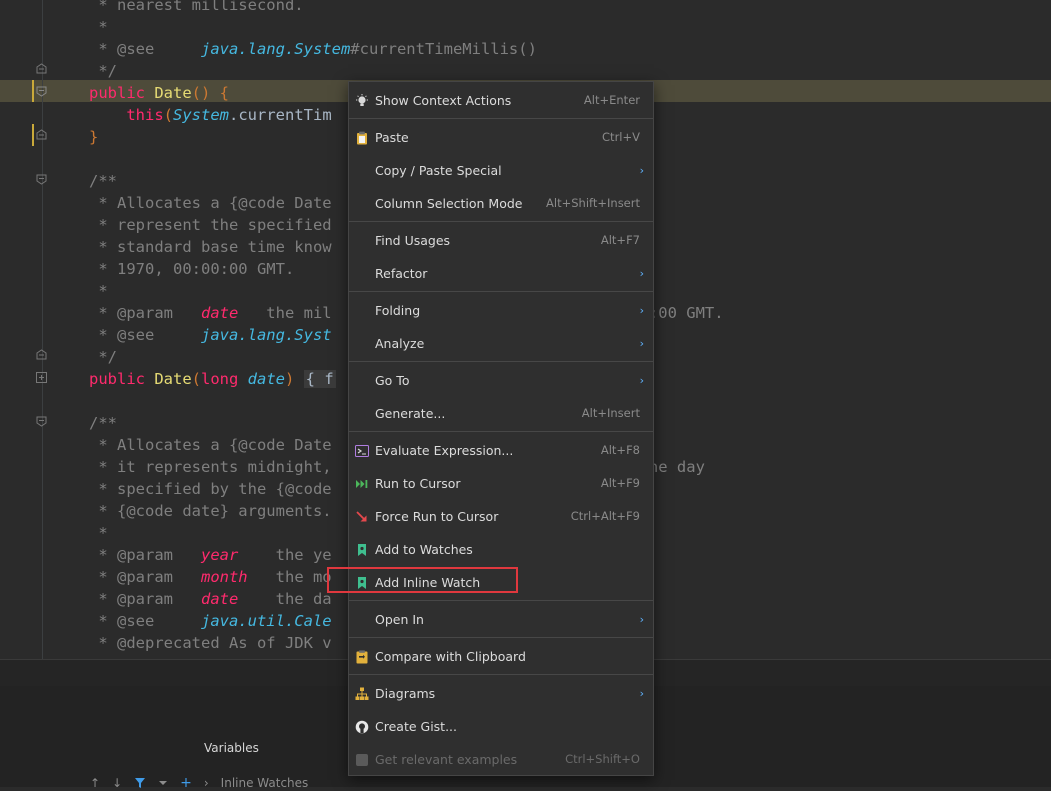  I want to click on menu-item-shortcut: Ctrl+Alt+F9, so click(605, 516).